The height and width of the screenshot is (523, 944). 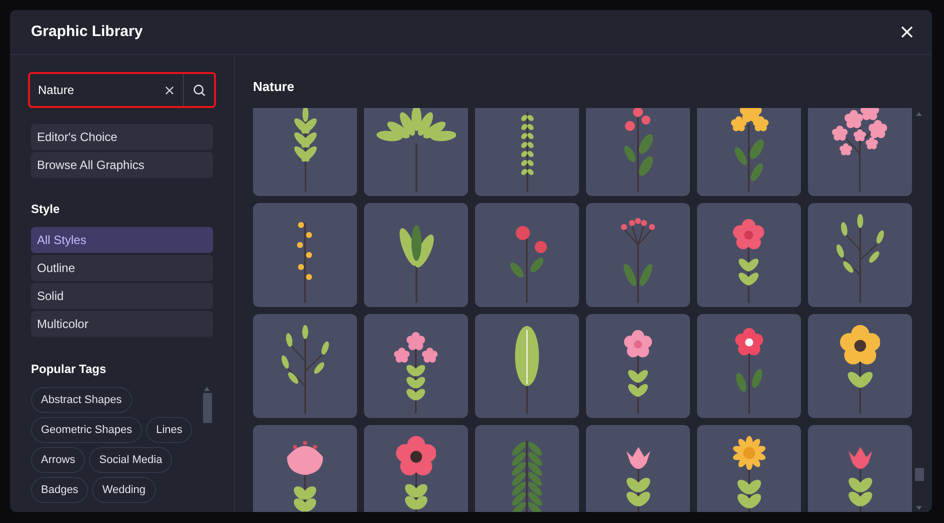 What do you see at coordinates (169, 430) in the screenshot?
I see `tag-chip: Lines` at bounding box center [169, 430].